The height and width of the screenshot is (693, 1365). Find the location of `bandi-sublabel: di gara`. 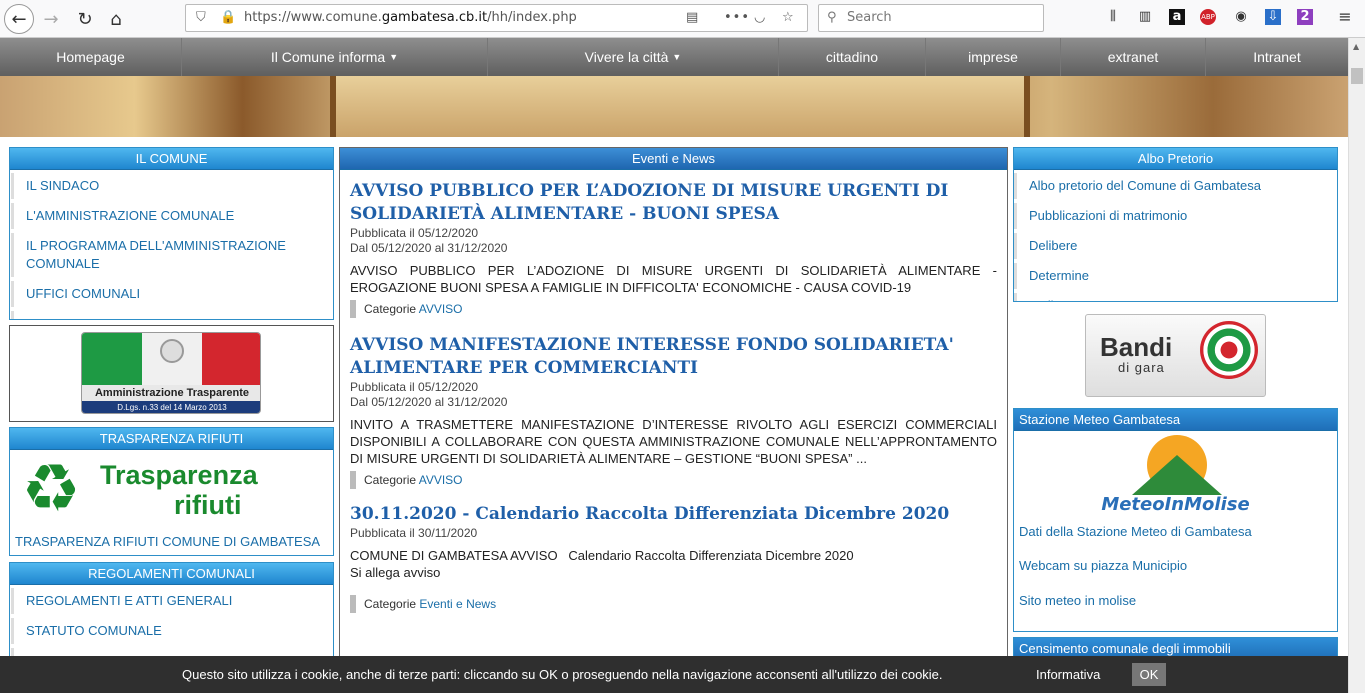

bandi-sublabel: di gara is located at coordinates (1141, 367).